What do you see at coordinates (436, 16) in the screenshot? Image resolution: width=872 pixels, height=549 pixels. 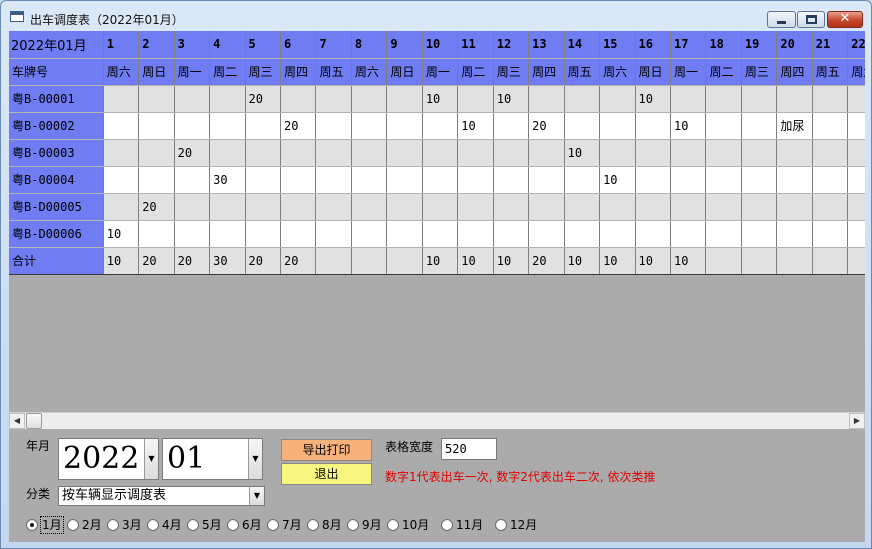 I see `title-bar: 出车调度表（2022年01月） ✕` at bounding box center [436, 16].